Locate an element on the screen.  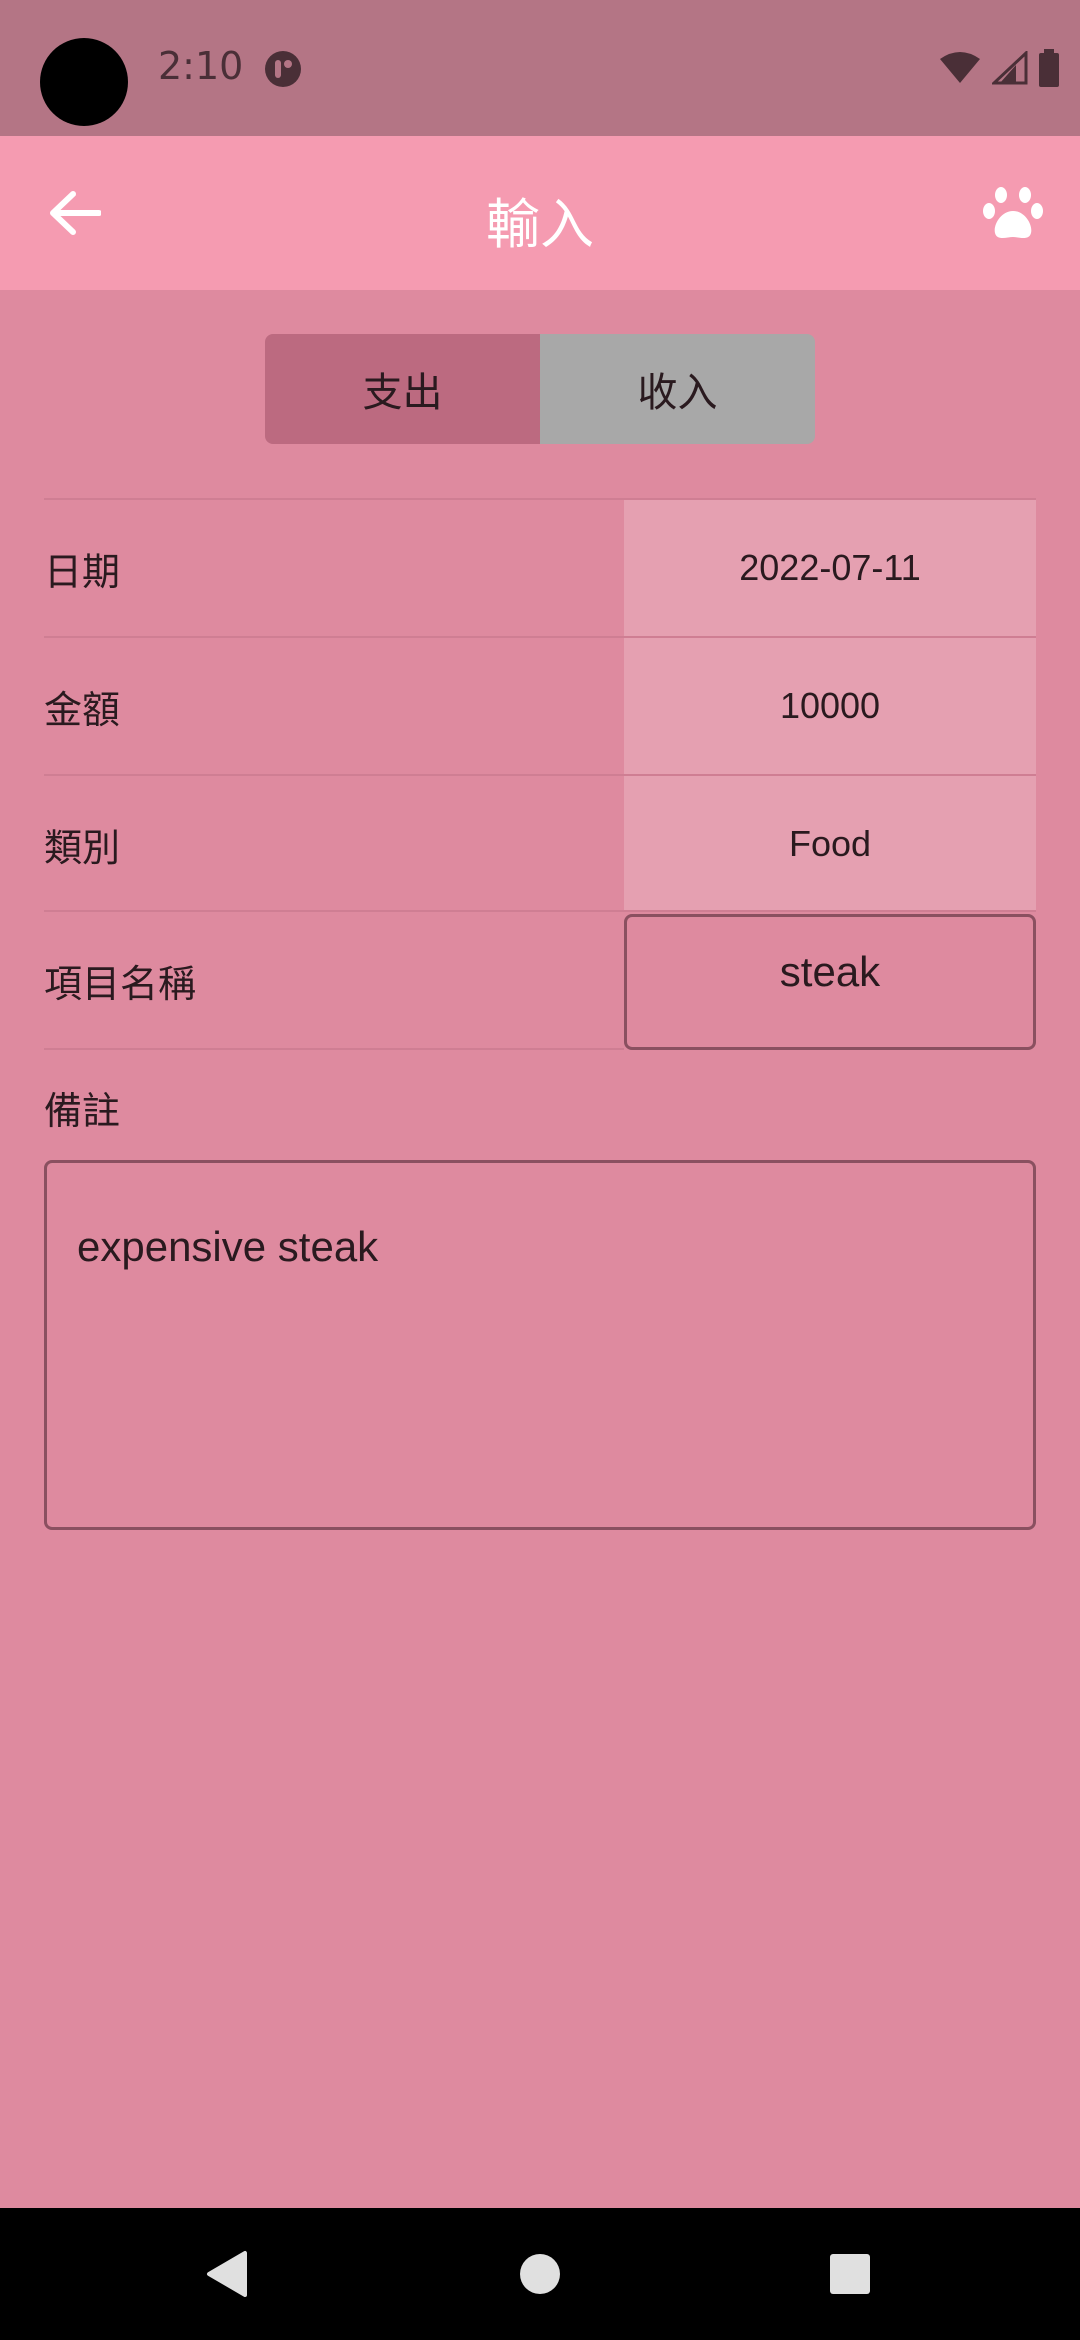
paw-icon is located at coordinates (1013, 212).